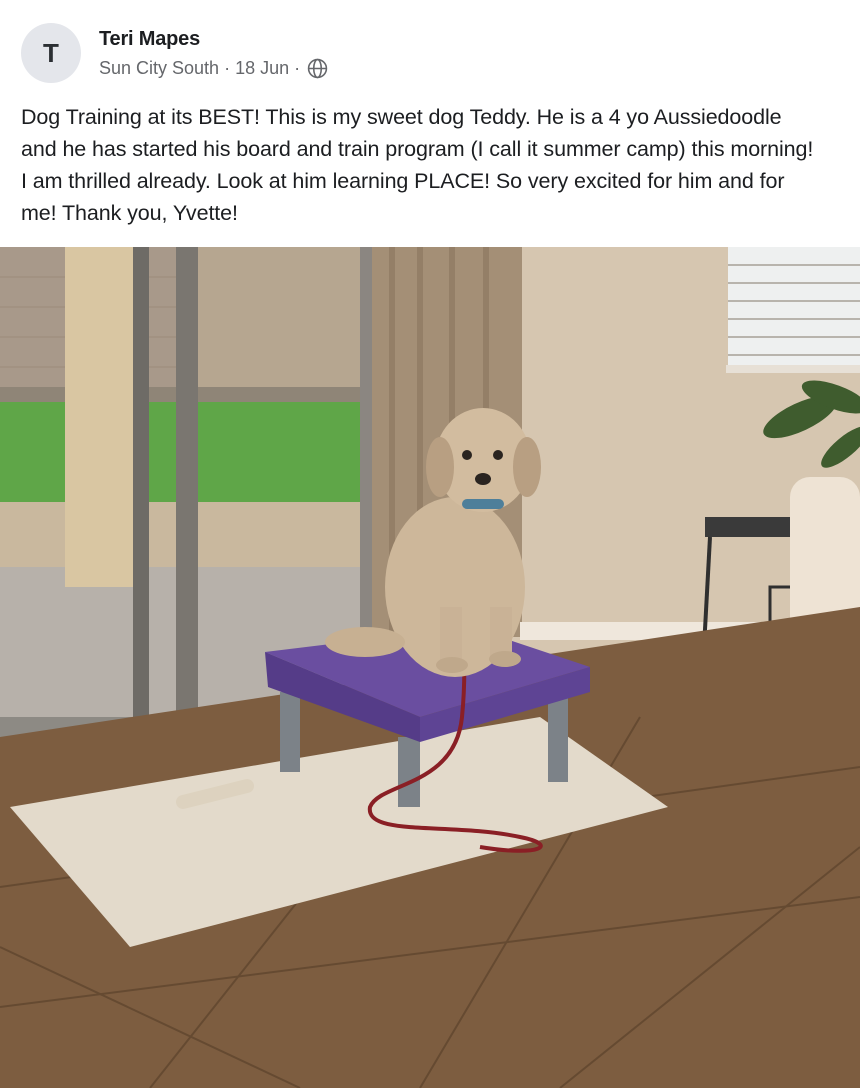 This screenshot has width=860, height=1088. What do you see at coordinates (430, 45) in the screenshot?
I see `post-header: T Teri Mapes Sun City South · 18 Jun ·` at bounding box center [430, 45].